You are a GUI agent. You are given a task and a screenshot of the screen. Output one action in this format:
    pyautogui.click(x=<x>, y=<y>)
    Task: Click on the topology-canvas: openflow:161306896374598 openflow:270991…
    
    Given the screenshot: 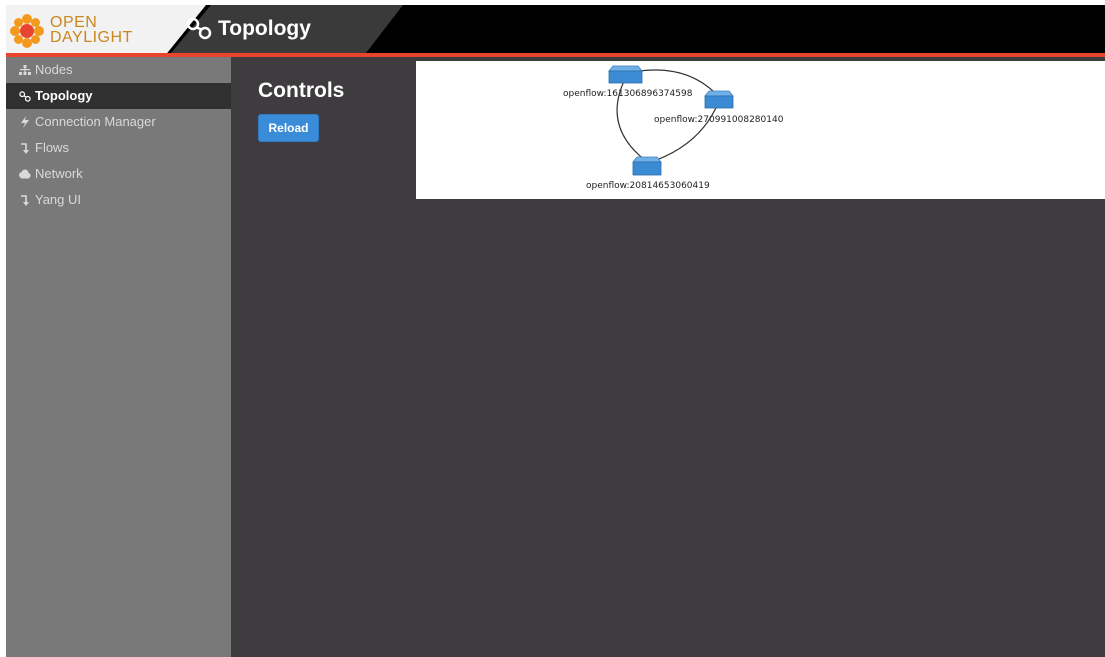 What is the action you would take?
    pyautogui.click(x=760, y=130)
    